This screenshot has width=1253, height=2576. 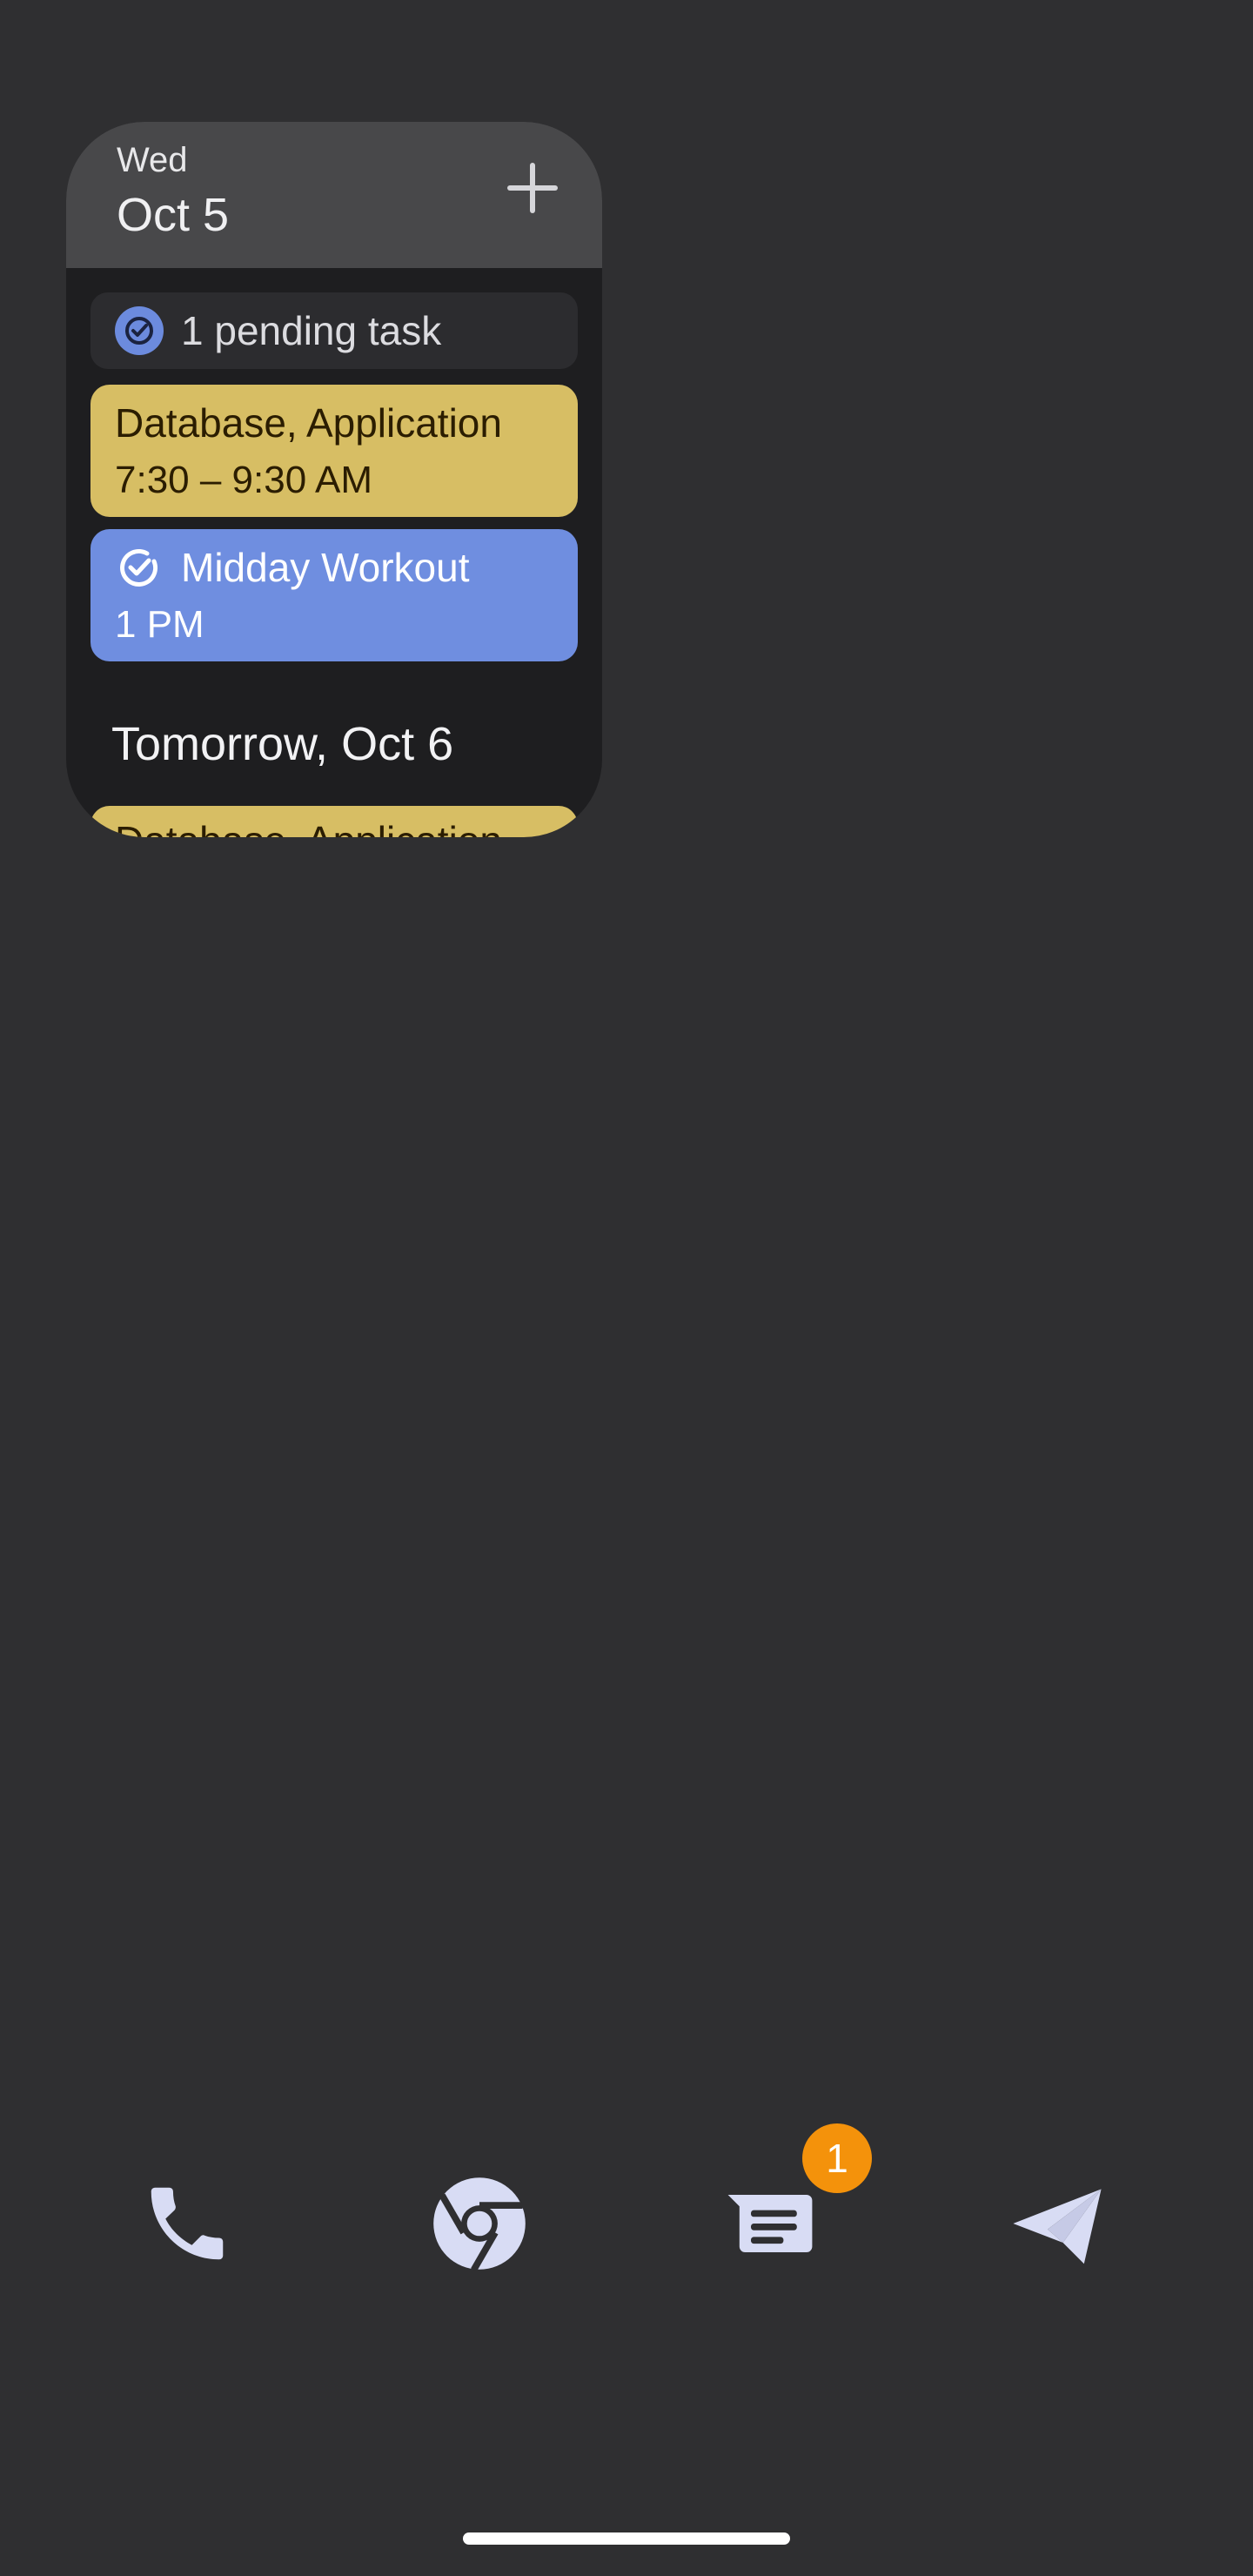 What do you see at coordinates (334, 451) in the screenshot?
I see `event-database-application: Database, Application 7:30 – 9:30 AM` at bounding box center [334, 451].